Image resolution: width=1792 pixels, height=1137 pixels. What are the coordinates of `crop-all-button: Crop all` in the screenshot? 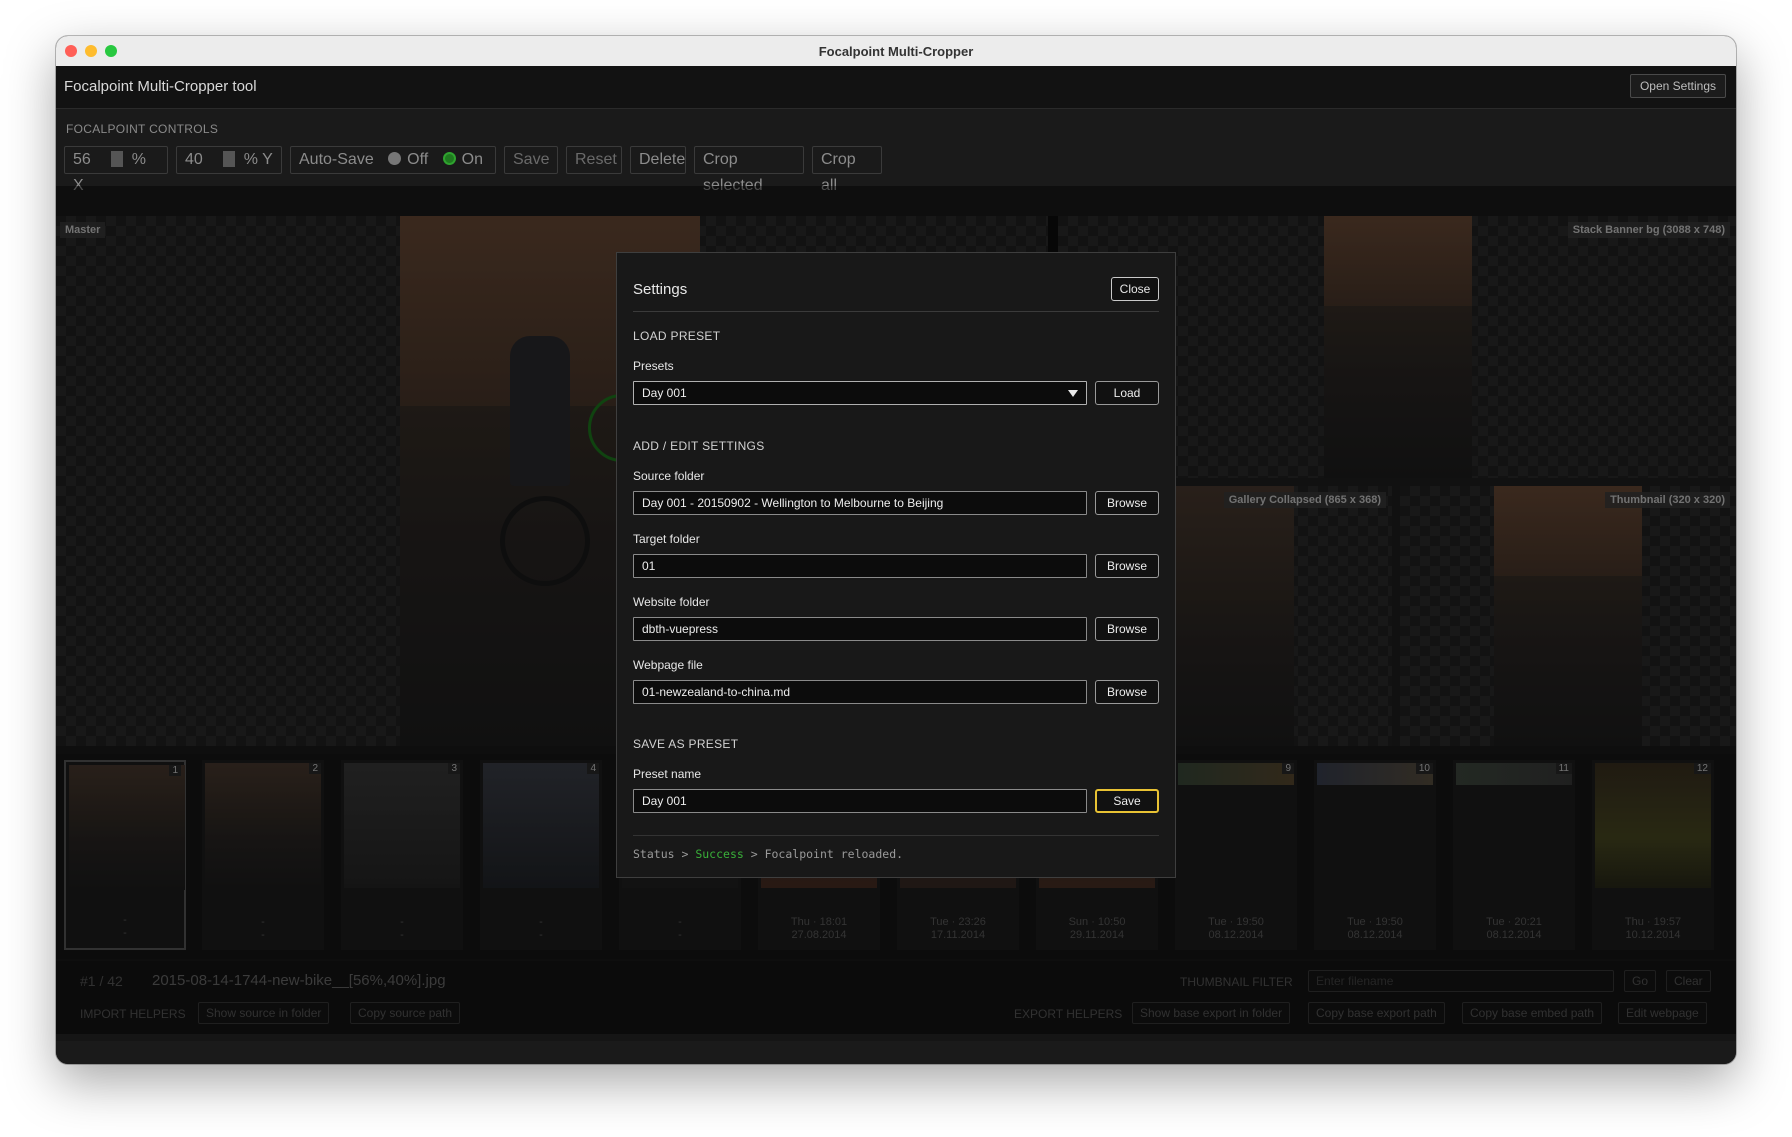 It's located at (847, 170).